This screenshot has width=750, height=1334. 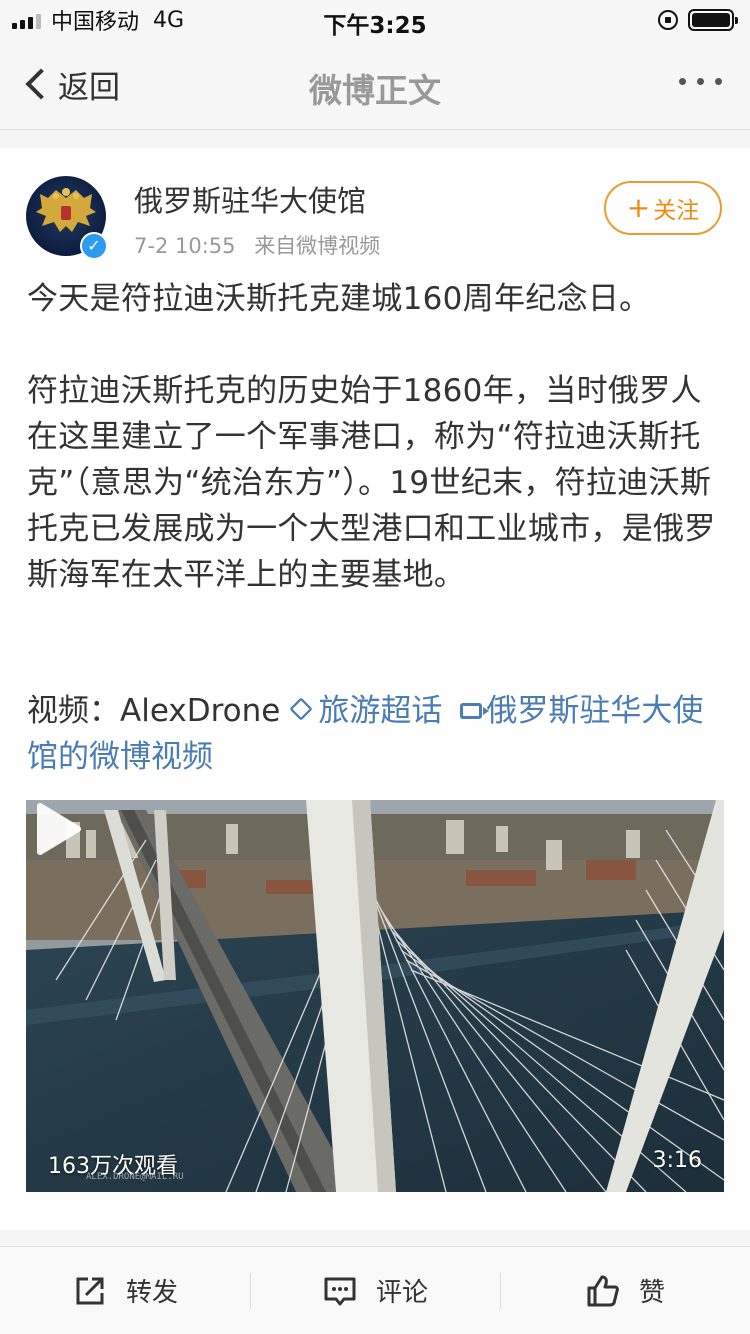 I want to click on comment-icon, so click(x=340, y=1291).